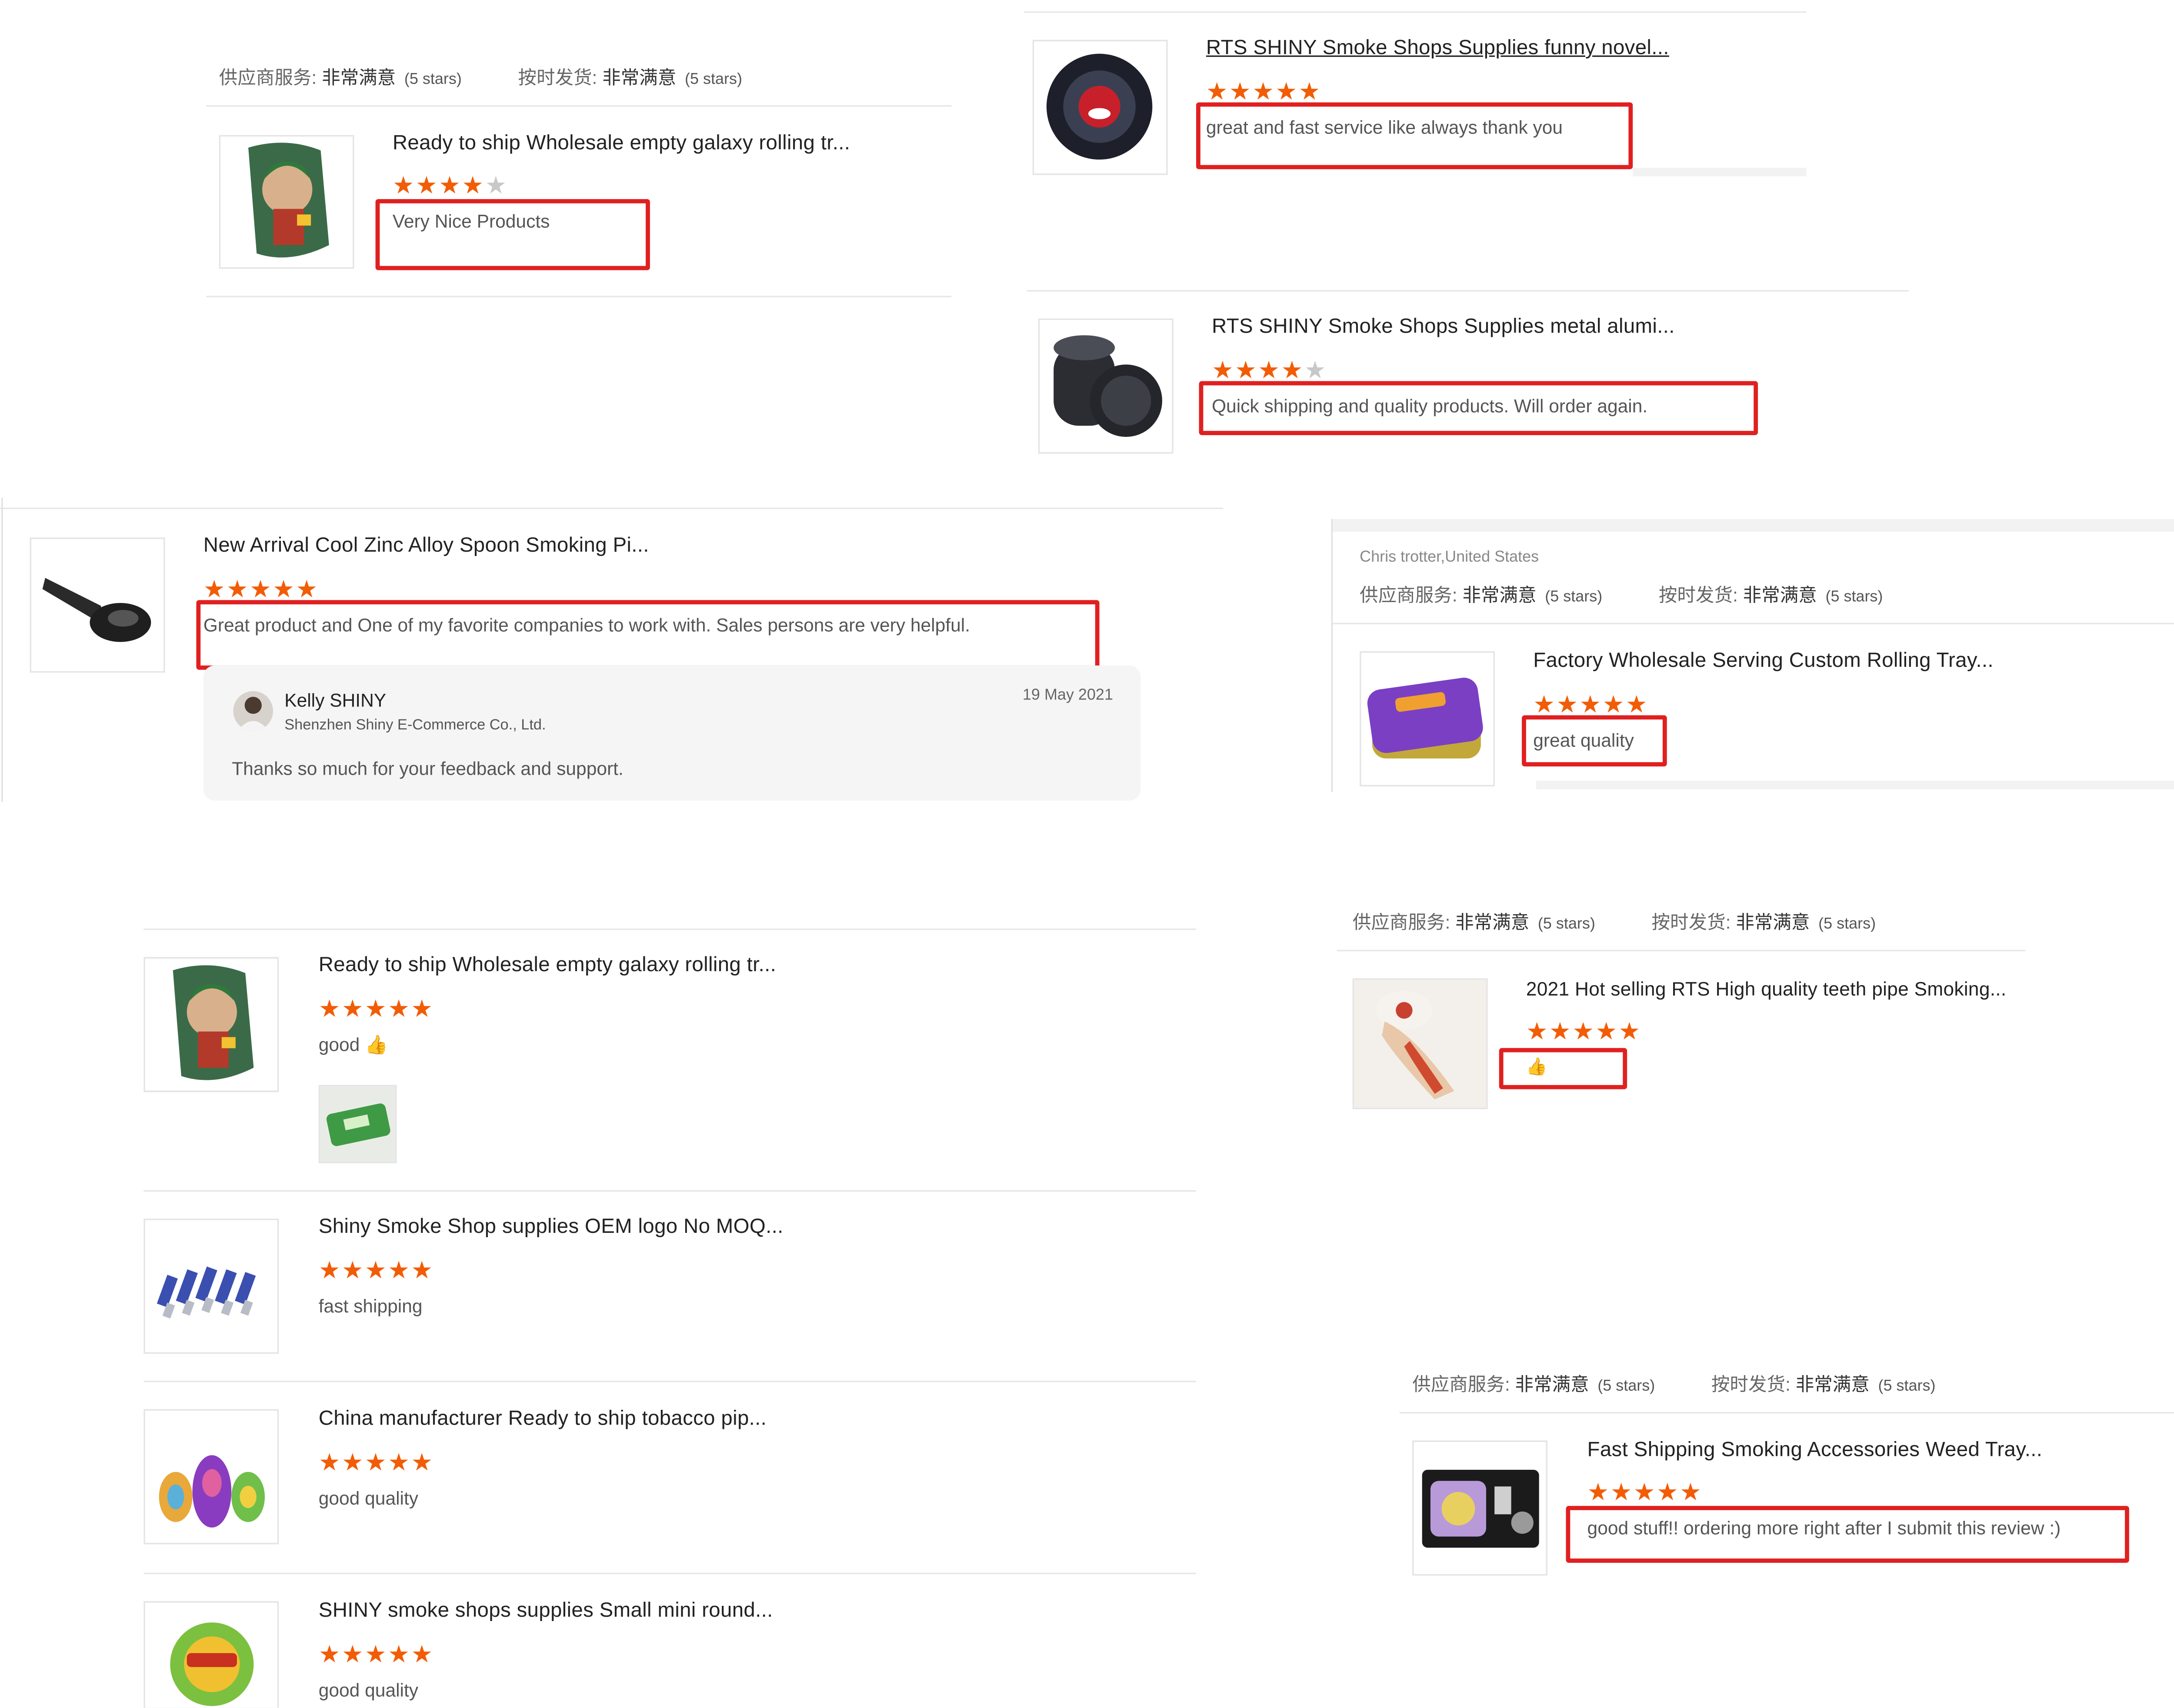 The height and width of the screenshot is (1708, 2174). What do you see at coordinates (1449, 557) in the screenshot?
I see `reviewer-name: Chris trotter,United States` at bounding box center [1449, 557].